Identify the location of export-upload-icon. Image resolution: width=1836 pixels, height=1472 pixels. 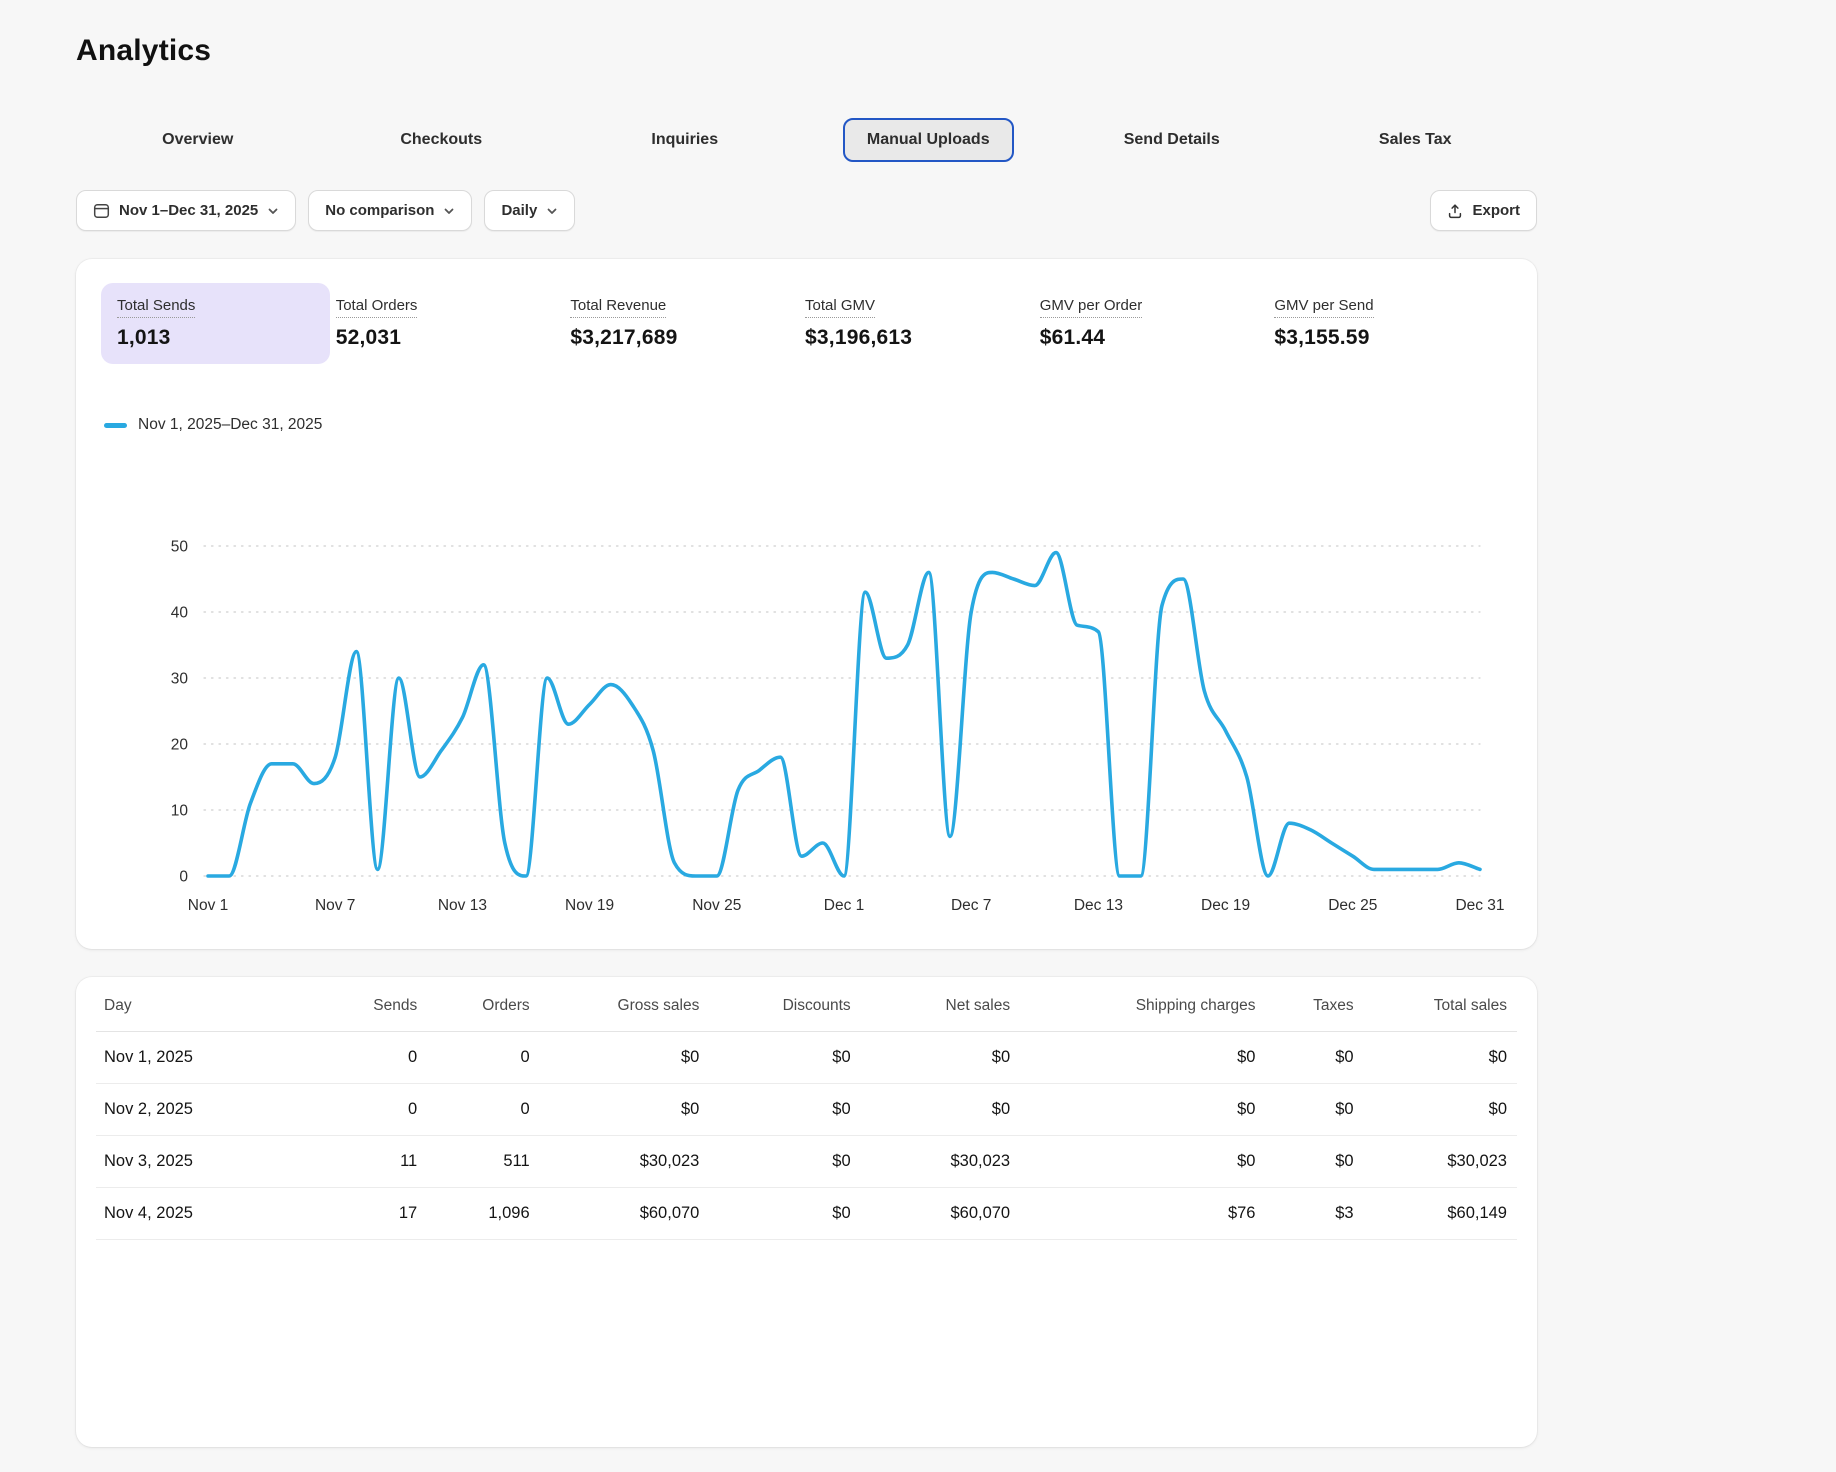
(1455, 211).